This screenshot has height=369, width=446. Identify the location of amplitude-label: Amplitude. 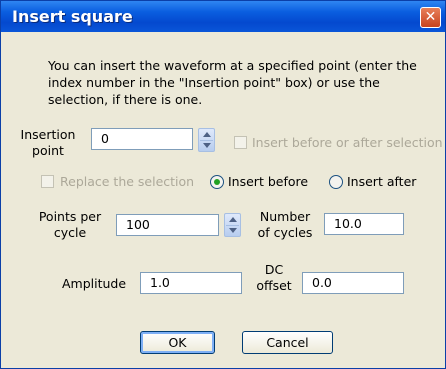
(94, 283).